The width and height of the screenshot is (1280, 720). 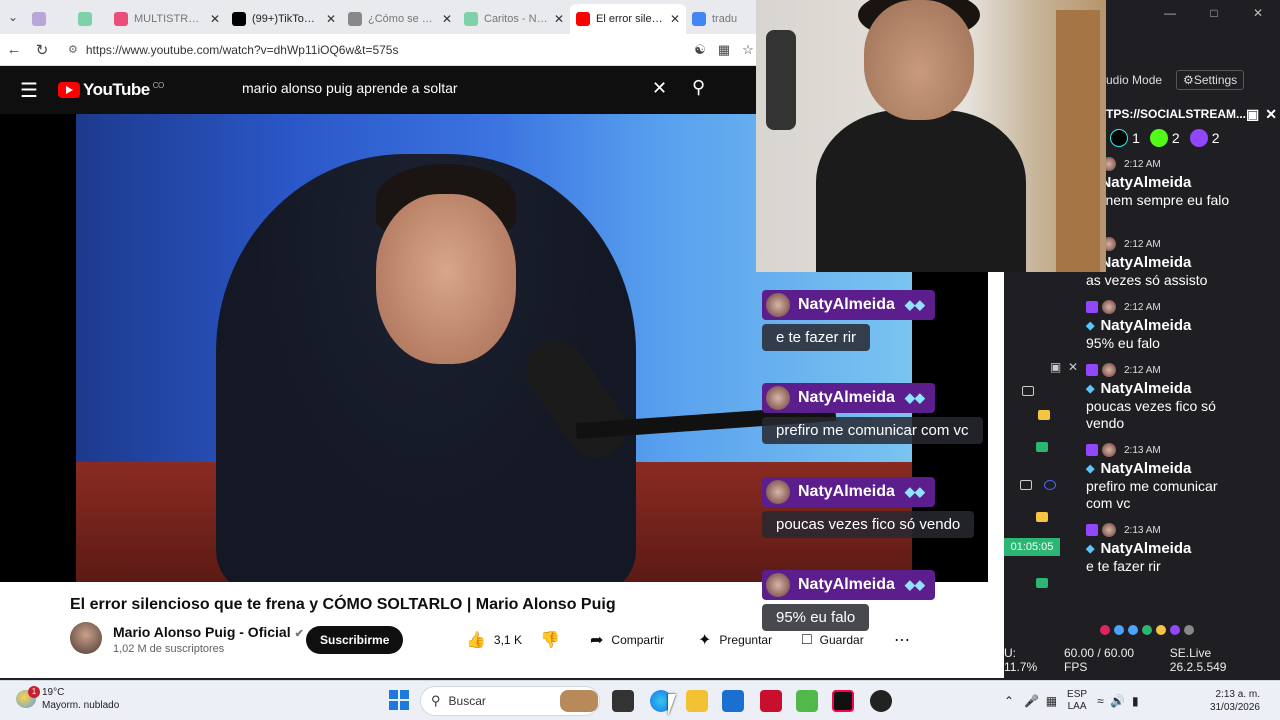 What do you see at coordinates (881, 701) in the screenshot?
I see `obs-app-icon` at bounding box center [881, 701].